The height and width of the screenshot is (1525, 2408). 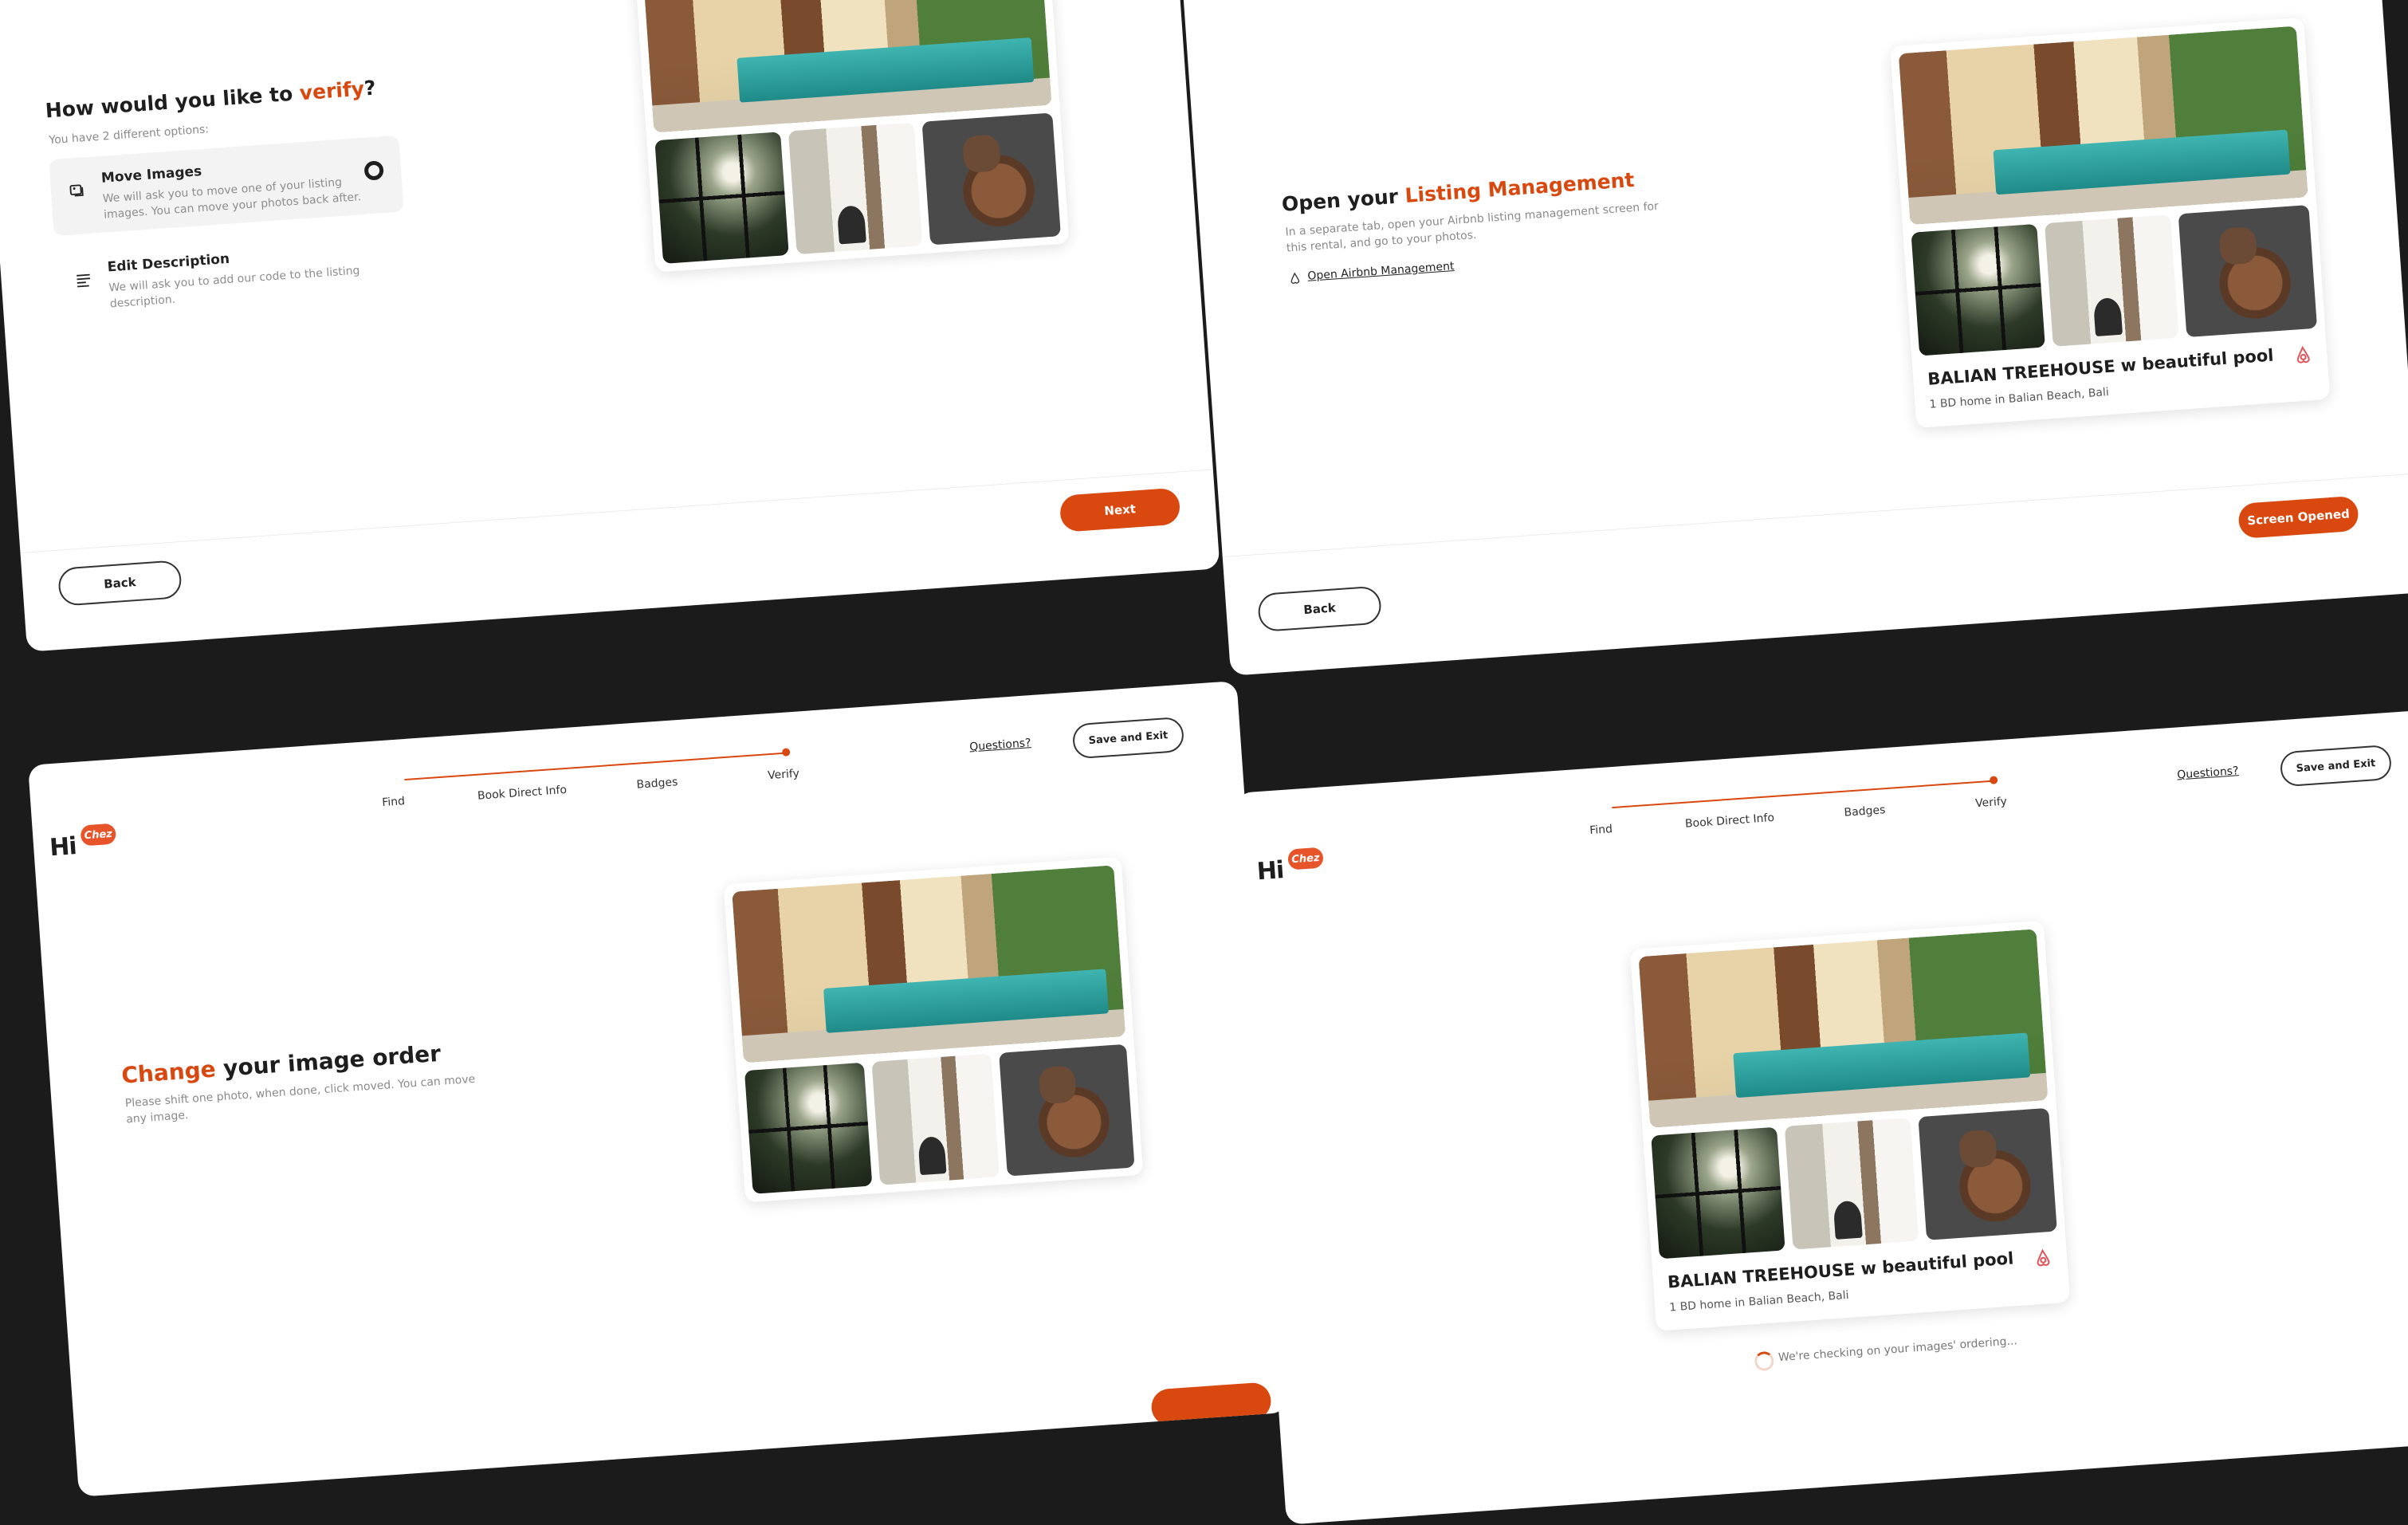 I want to click on open-airbnb-link: Open Airbnb Management, so click(x=1381, y=271).